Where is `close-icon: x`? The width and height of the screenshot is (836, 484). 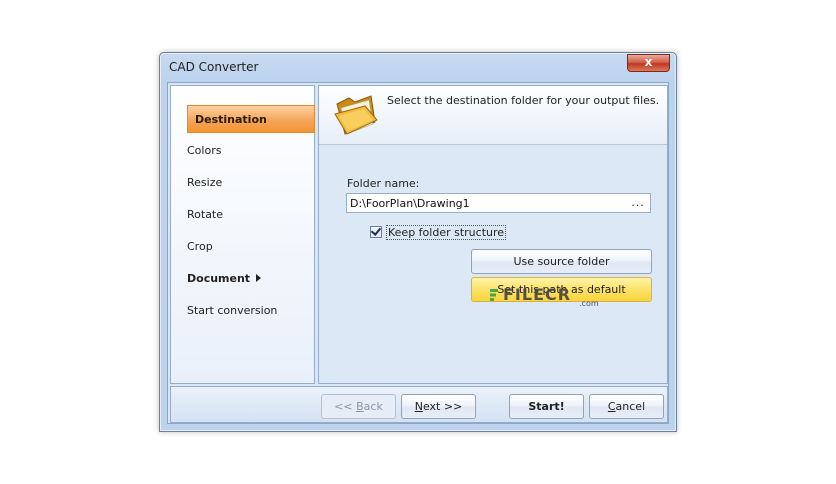 close-icon: x is located at coordinates (648, 62).